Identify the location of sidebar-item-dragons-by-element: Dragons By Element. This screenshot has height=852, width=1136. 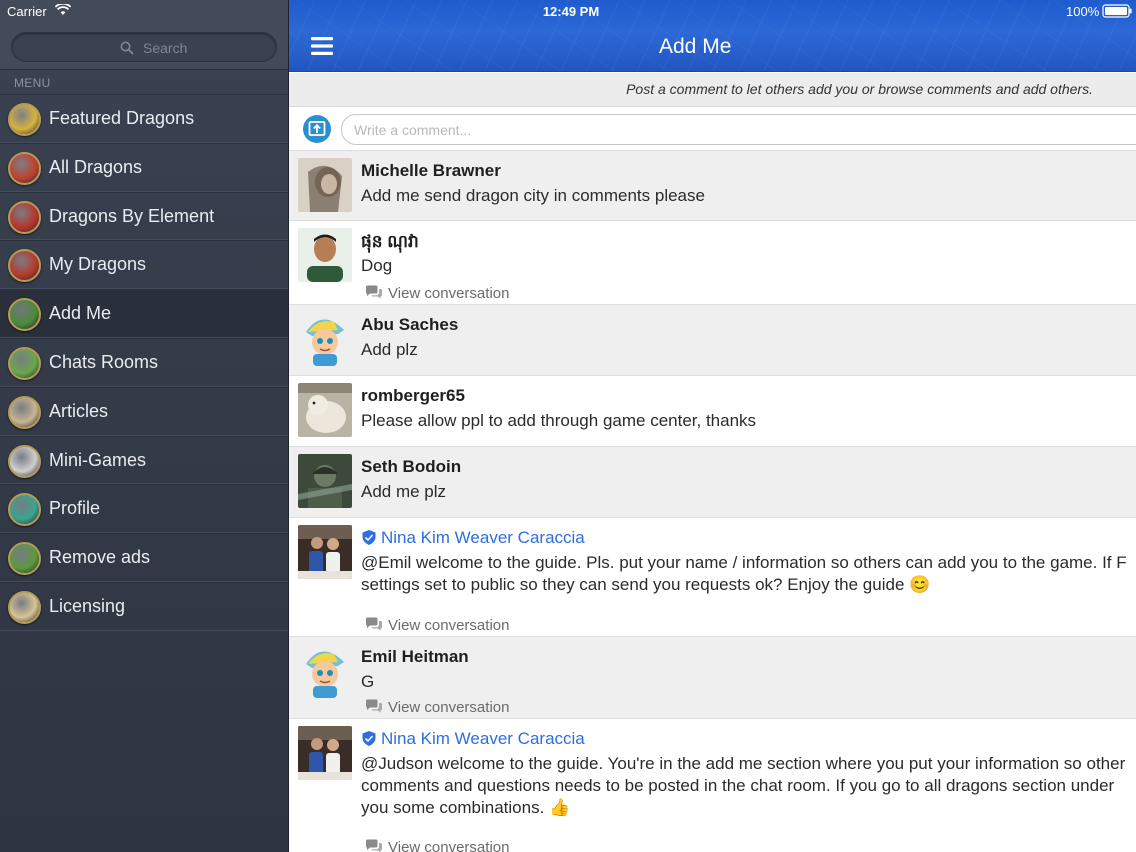
(144, 216).